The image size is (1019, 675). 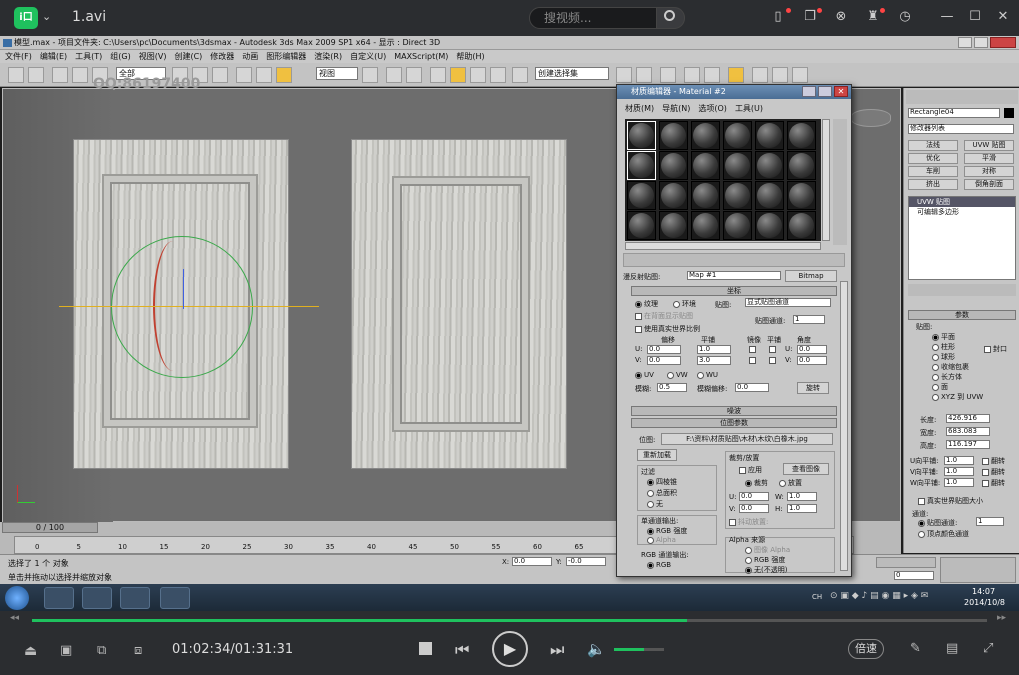 I want to click on params-scrollbar, so click(x=844, y=426).